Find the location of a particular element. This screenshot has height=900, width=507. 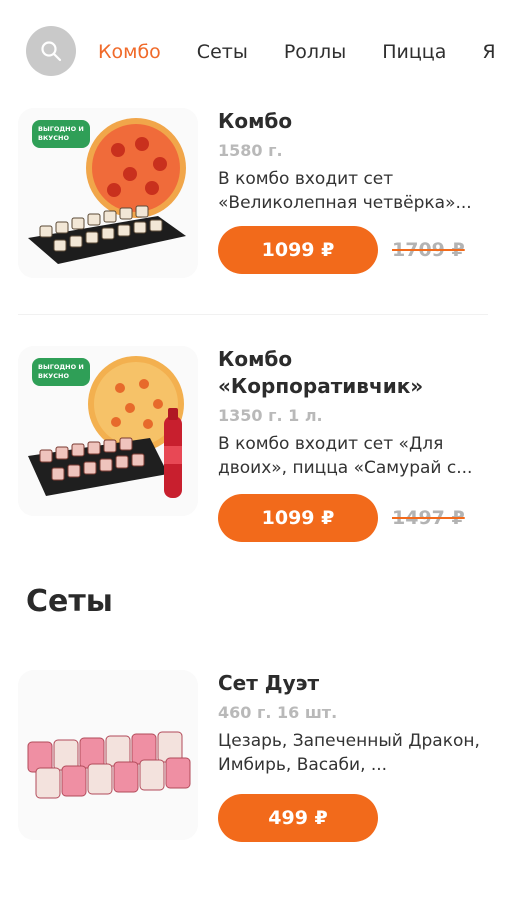

price-row: 1099 ₽ 1497 ₽ is located at coordinates (341, 518).